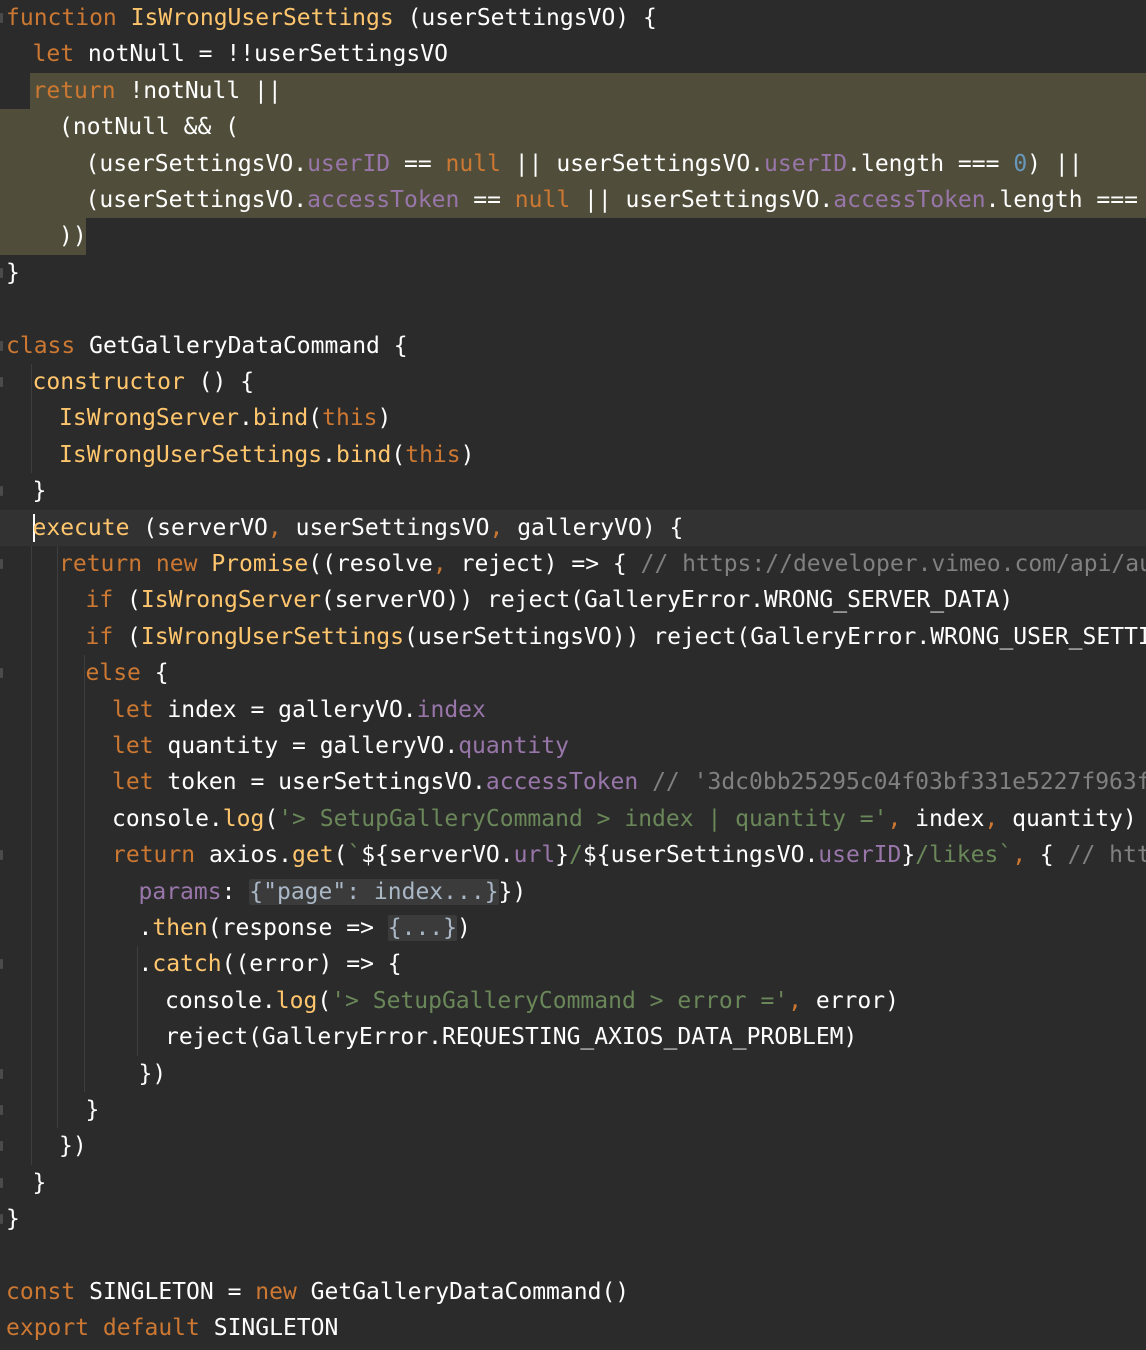 Image resolution: width=1146 pixels, height=1350 pixels. I want to click on code-token: '> SetupGalleryCommand > error =', so click(560, 1000).